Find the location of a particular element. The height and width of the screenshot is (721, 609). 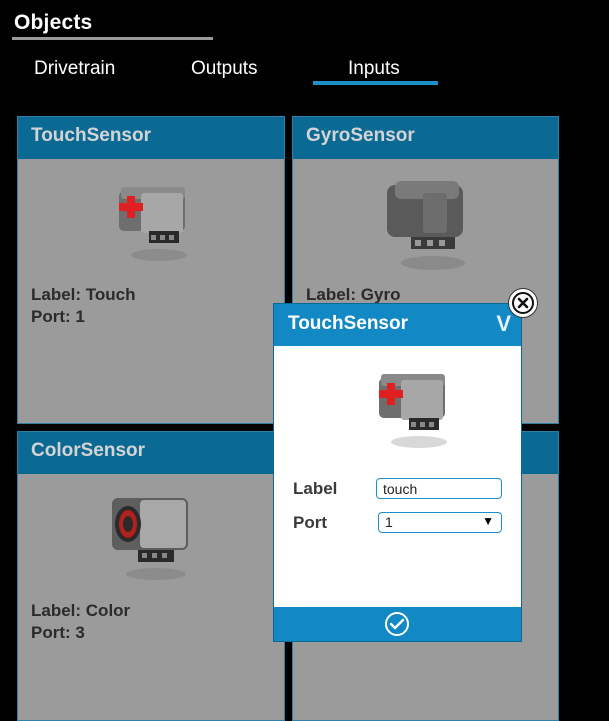

port-select-value: 1 is located at coordinates (389, 522).